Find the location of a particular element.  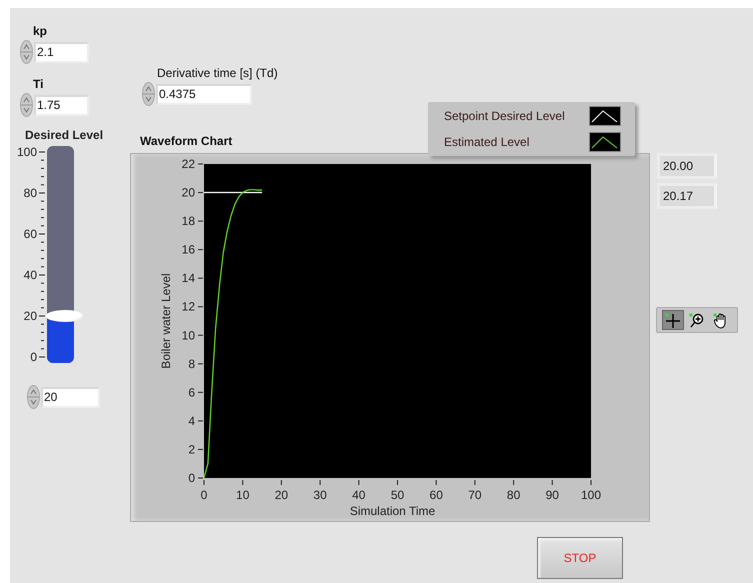

numeric-field: 1.75 is located at coordinates (61, 105).